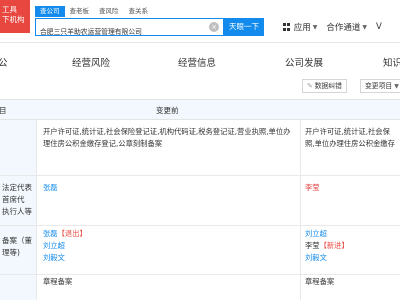 The image size is (400, 300). I want to click on brand-logo: 工具 下机构, so click(15, 16).